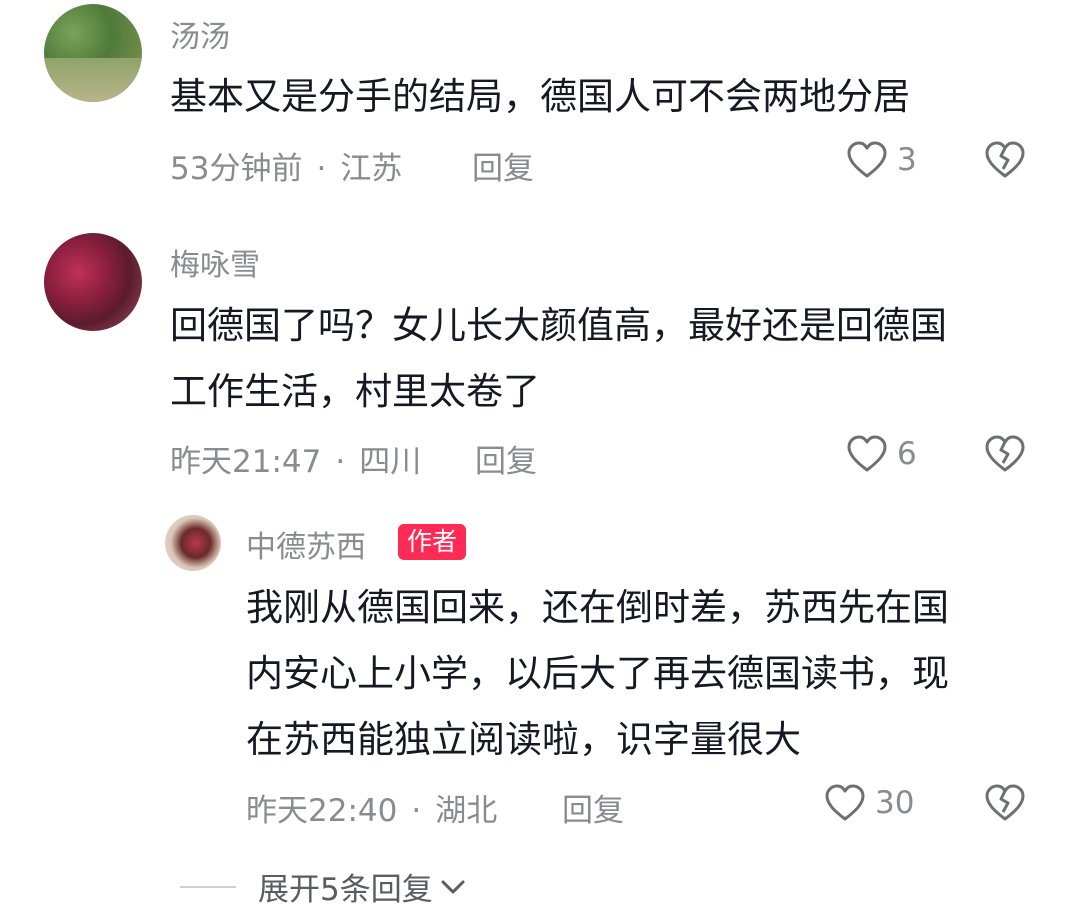 Image resolution: width=1080 pixels, height=923 pixels. I want to click on reply-text-line: 内安心上小学，以后大了再去德国读书，现, so click(597, 673).